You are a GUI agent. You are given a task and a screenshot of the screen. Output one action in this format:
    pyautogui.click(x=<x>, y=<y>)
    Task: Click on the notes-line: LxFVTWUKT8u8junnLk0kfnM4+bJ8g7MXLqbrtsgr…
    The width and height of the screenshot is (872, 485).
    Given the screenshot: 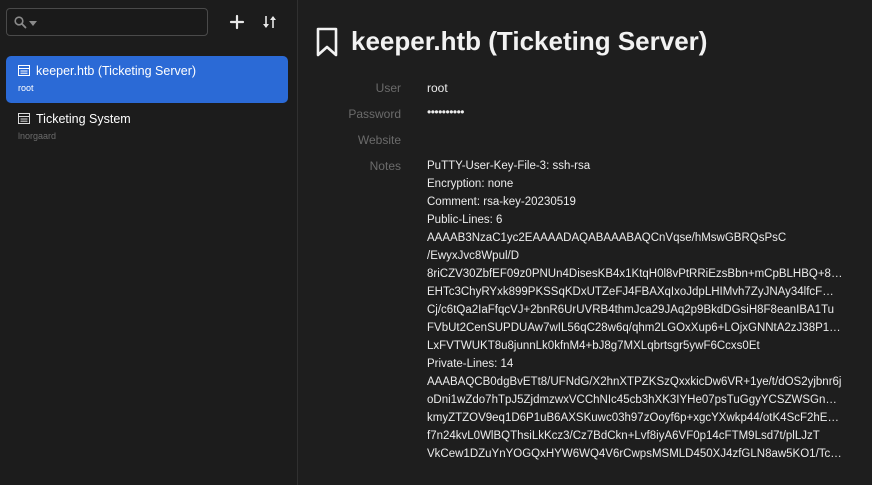 What is the action you would take?
    pyautogui.click(x=593, y=346)
    